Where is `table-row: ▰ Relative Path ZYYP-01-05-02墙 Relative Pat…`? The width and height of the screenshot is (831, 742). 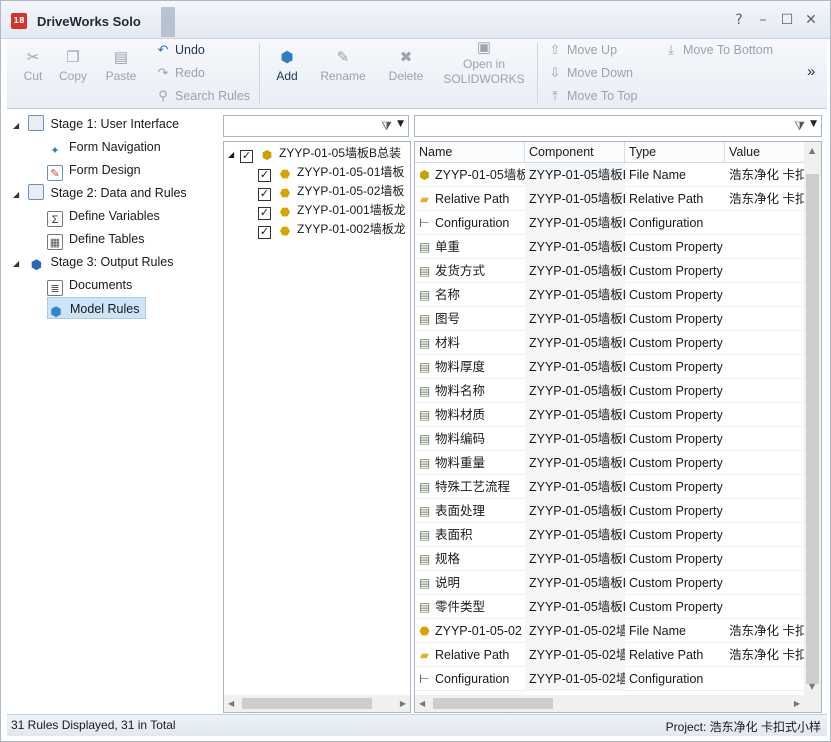 table-row: ▰ Relative Path ZYYP-01-05-02墙 Relative Pat… is located at coordinates (610, 655).